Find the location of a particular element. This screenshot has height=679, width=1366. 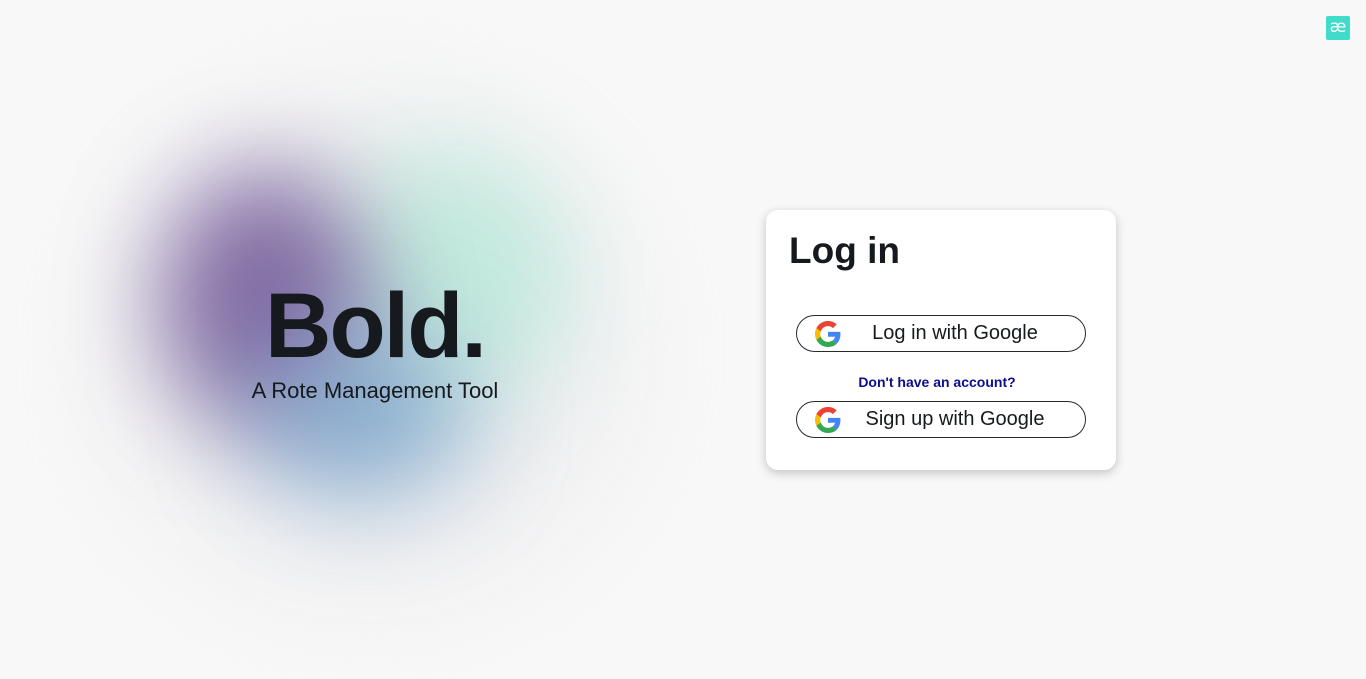

app-logo-icon: æ is located at coordinates (1338, 28).